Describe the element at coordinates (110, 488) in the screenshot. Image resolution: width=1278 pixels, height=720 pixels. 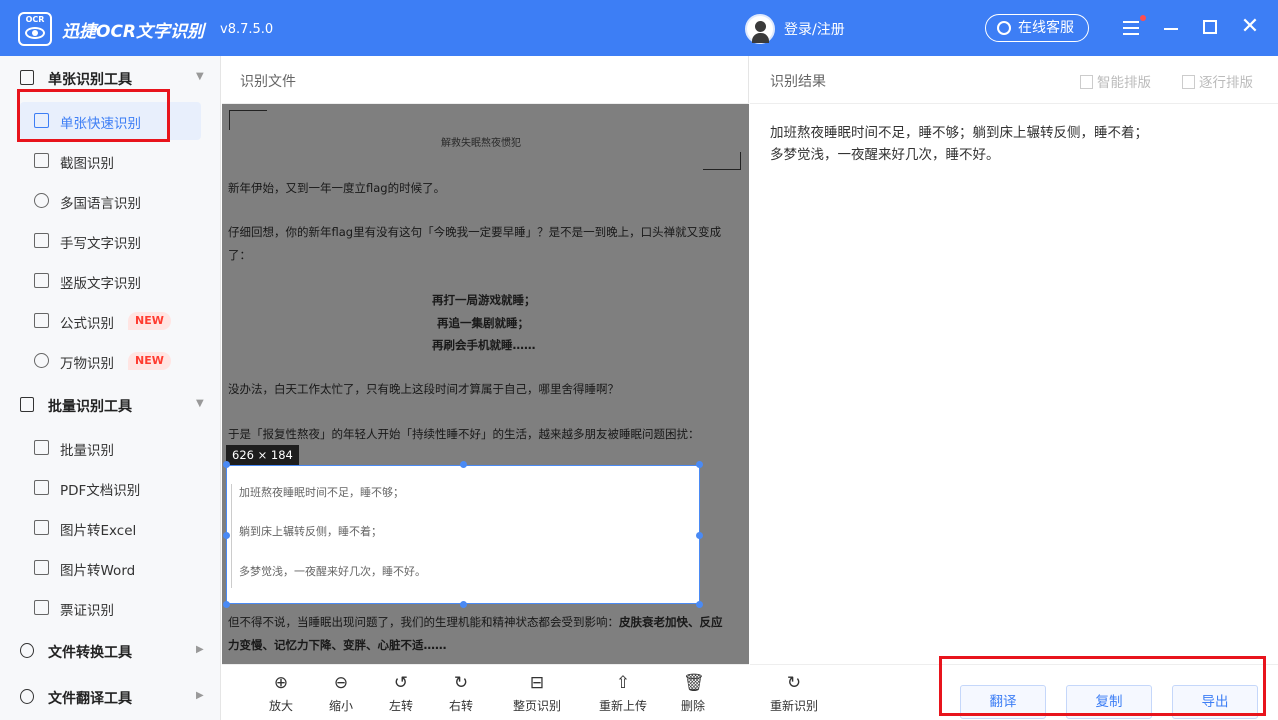
I see `sidebar-item-pdf: PDF文档识别` at that location.